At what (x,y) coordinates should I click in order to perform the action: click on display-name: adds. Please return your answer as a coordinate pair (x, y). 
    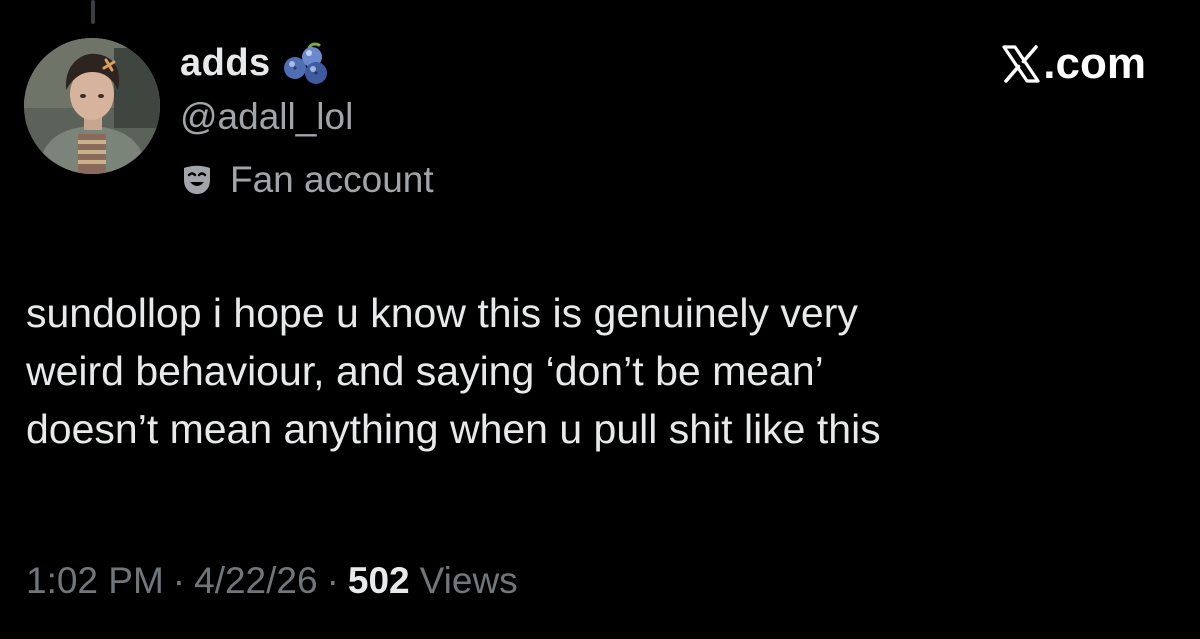
    Looking at the image, I should click on (225, 63).